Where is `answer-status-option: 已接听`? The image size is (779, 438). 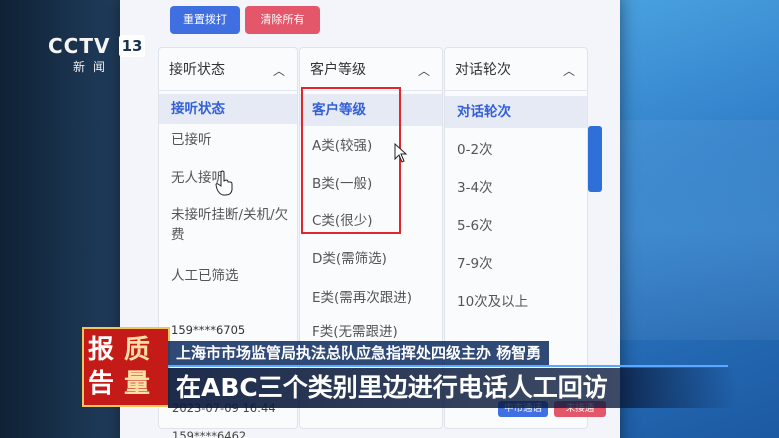 answer-status-option: 已接听 is located at coordinates (228, 140).